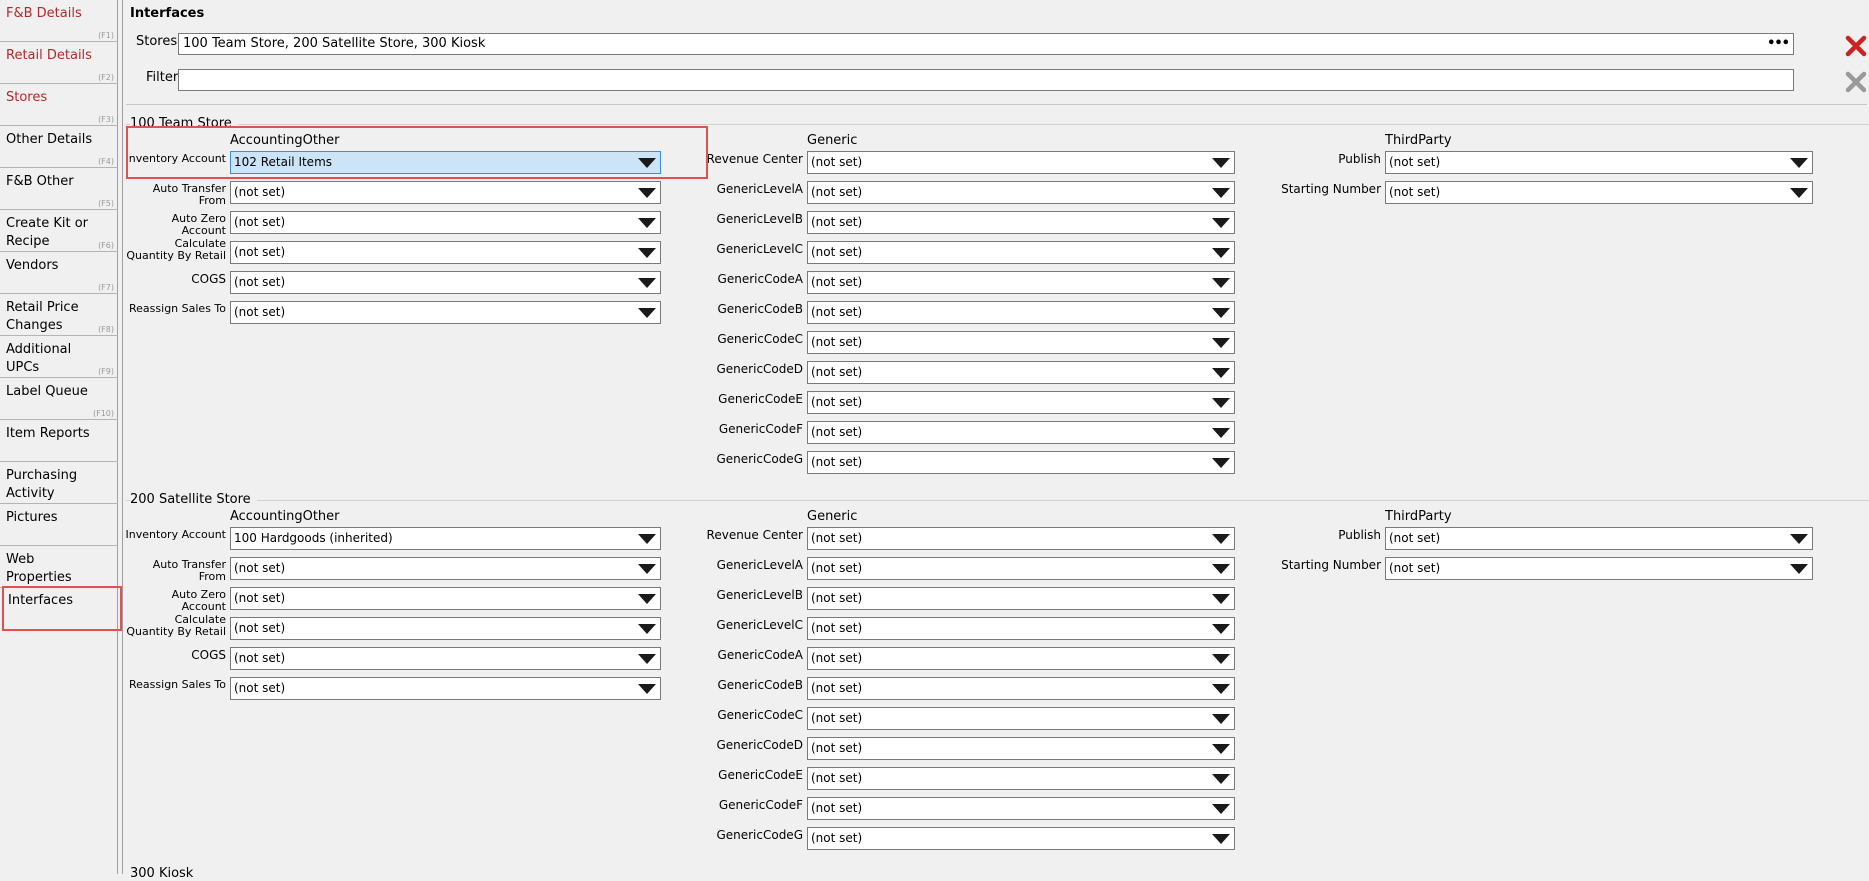 The image size is (1869, 881). What do you see at coordinates (760, 309) in the screenshot?
I see `generic-row-label: GenericCodeB` at bounding box center [760, 309].